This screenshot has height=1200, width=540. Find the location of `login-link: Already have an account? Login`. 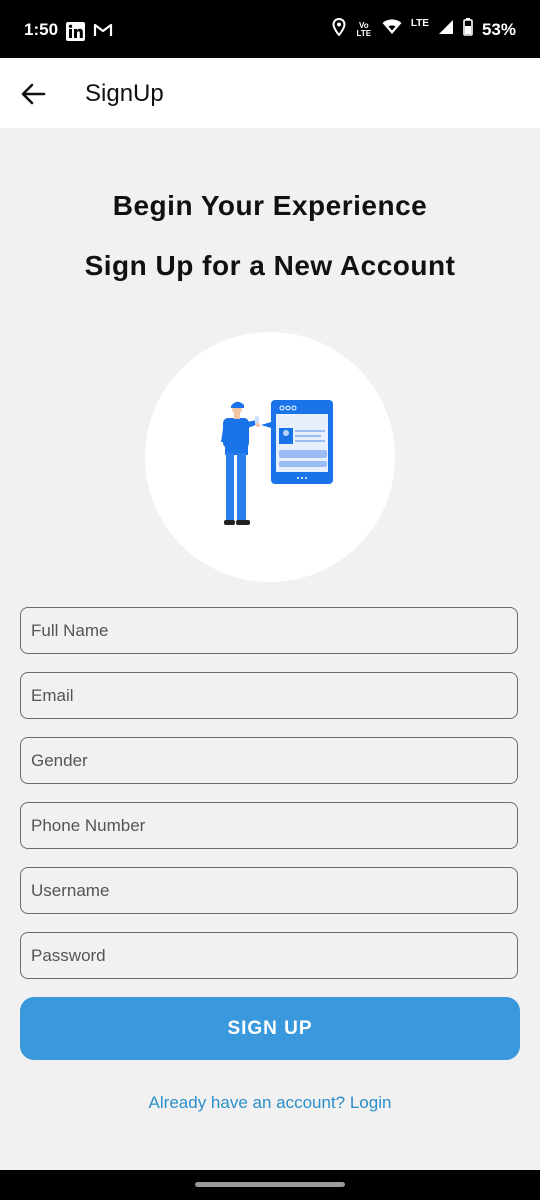

login-link: Already have an account? Login is located at coordinates (270, 1103).